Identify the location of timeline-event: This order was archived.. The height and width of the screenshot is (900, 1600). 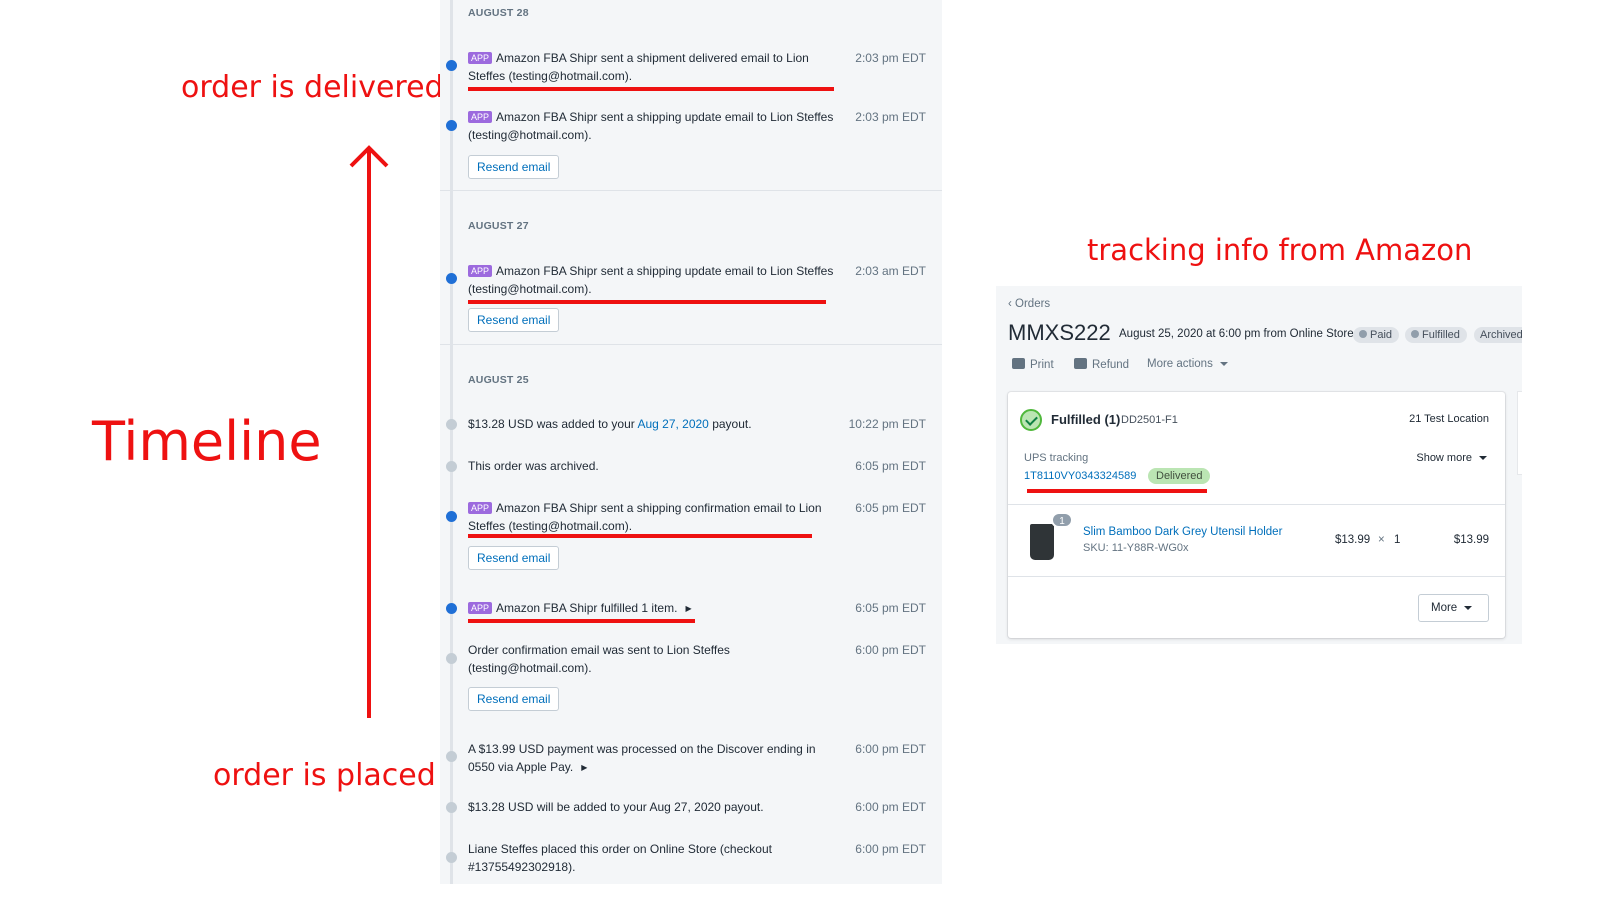
(533, 466).